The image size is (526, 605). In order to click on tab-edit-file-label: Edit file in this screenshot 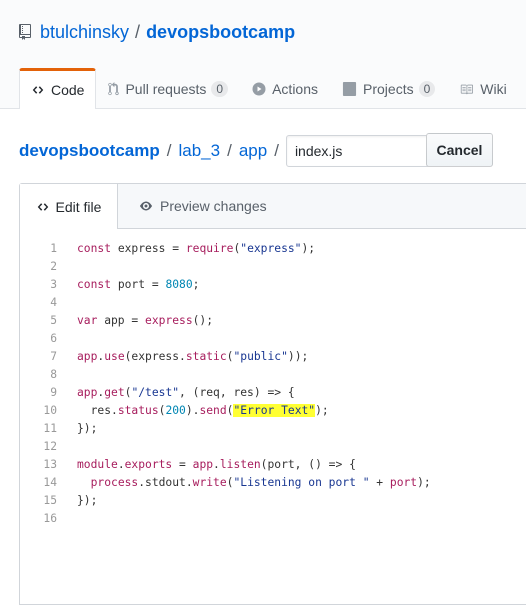, I will do `click(78, 206)`.